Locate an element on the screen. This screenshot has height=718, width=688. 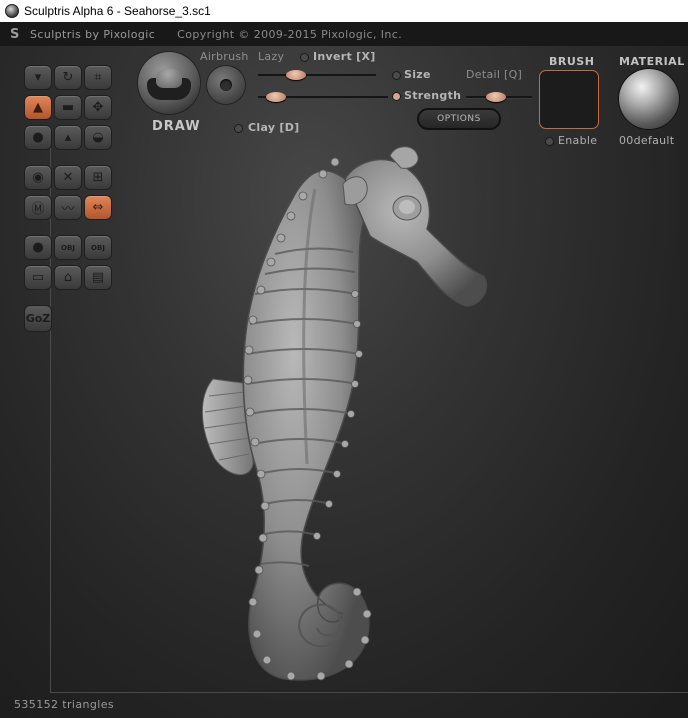
symmetry-tool-button: ⇔ is located at coordinates (98, 207).